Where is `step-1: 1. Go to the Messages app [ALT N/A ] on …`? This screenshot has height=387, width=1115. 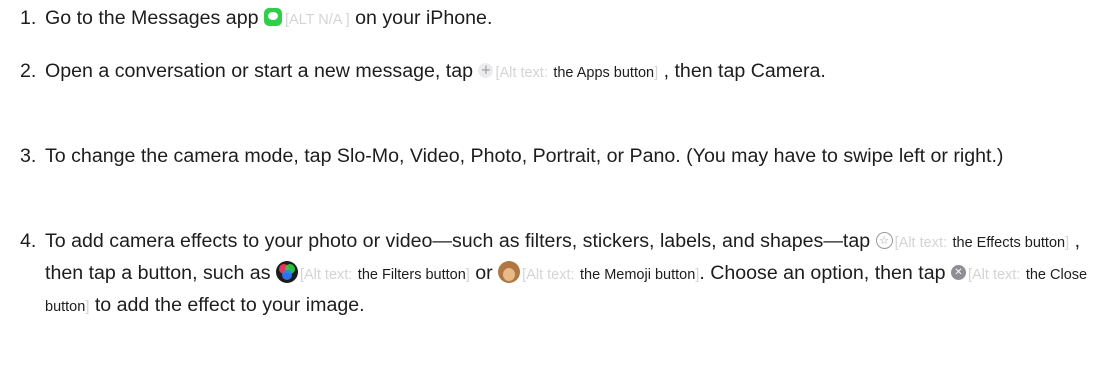
step-1: 1. Go to the Messages app [ALT N/A ] on … is located at coordinates (560, 19).